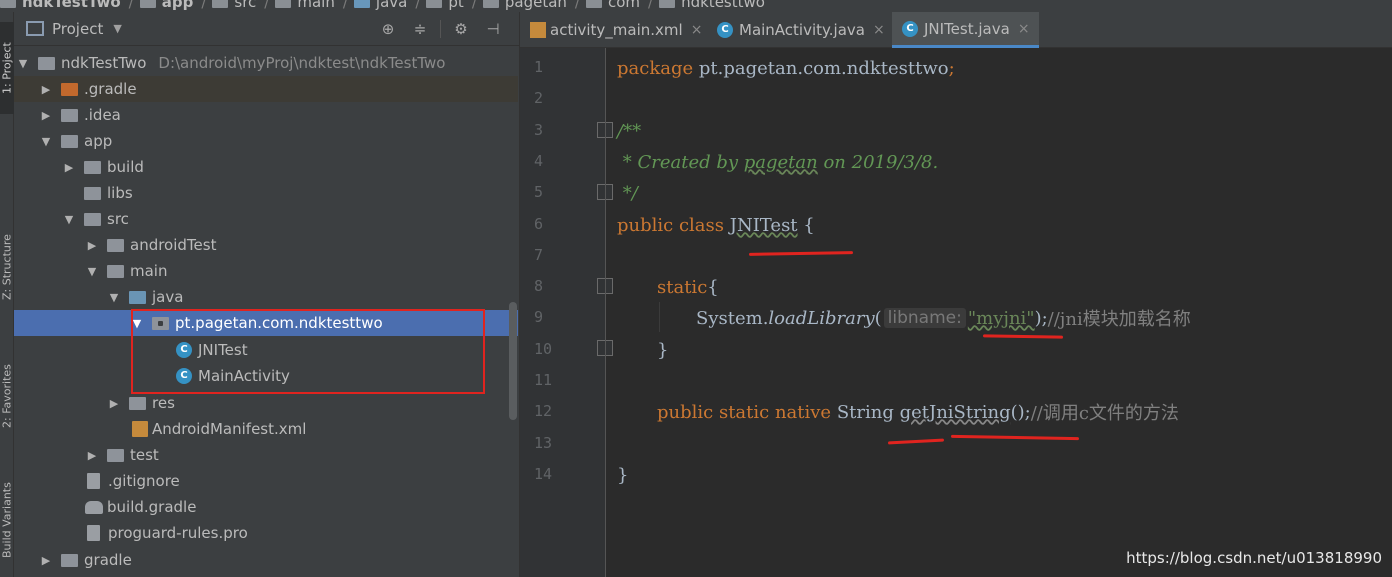 The height and width of the screenshot is (577, 1392). Describe the element at coordinates (539, 255) in the screenshot. I see `line-number: 7` at that location.